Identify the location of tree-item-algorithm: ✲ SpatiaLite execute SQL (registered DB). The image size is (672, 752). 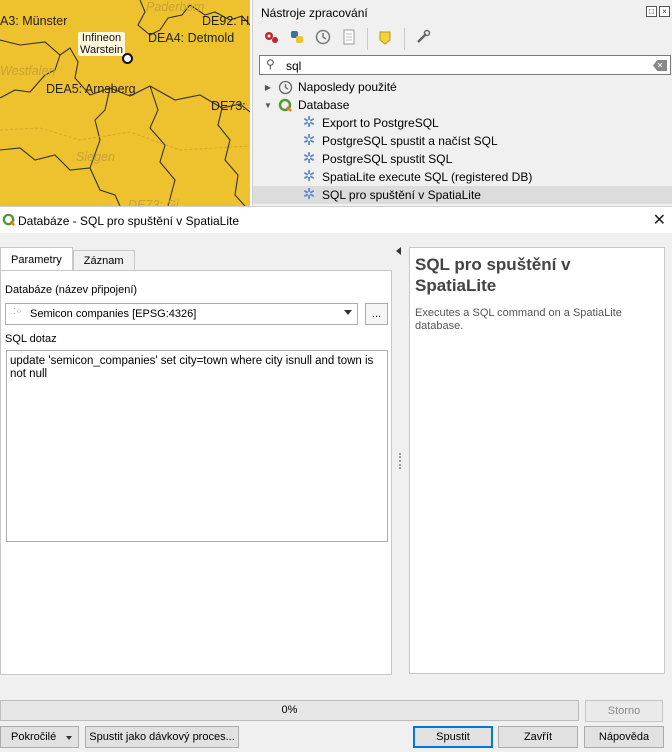
(462, 177).